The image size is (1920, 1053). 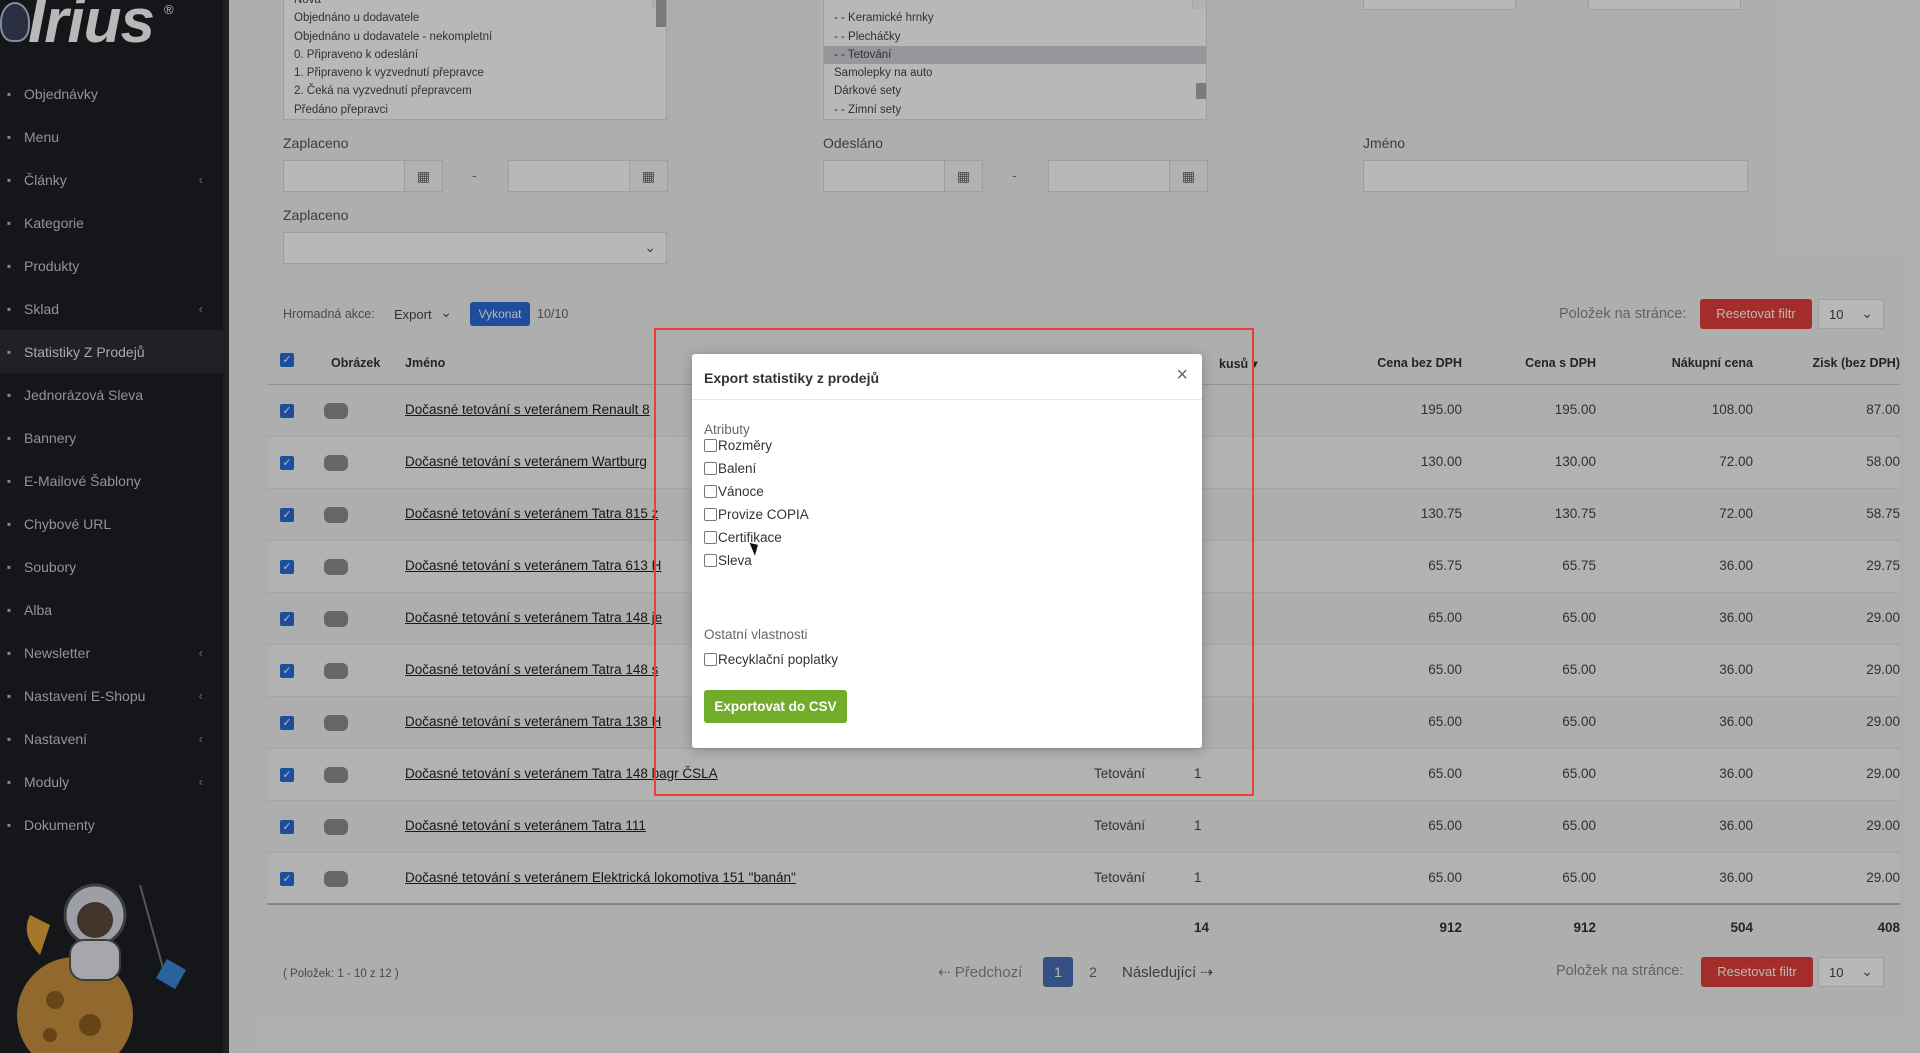 I want to click on attribute-label: Vánoce, so click(x=741, y=491).